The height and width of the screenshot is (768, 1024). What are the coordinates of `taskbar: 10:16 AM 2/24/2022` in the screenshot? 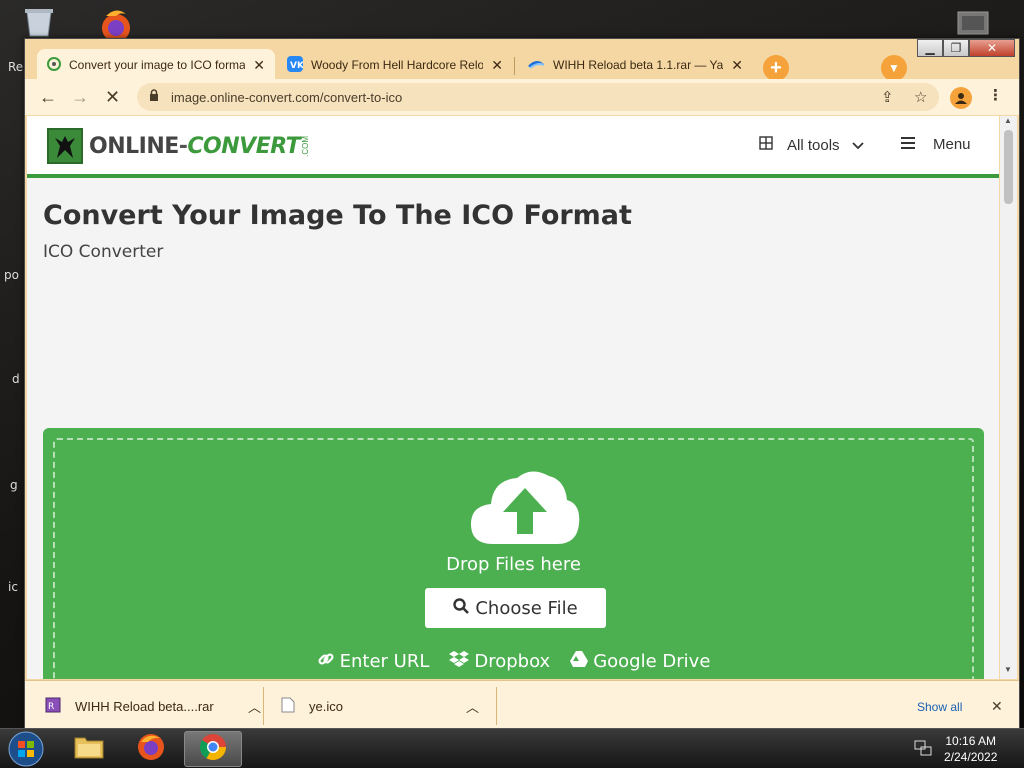 It's located at (512, 748).